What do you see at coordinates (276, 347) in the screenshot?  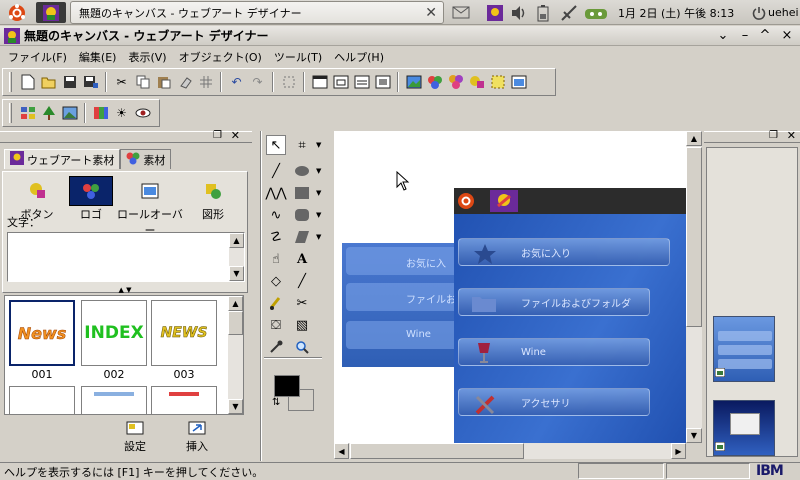 I see `eyedropper-tool-icon` at bounding box center [276, 347].